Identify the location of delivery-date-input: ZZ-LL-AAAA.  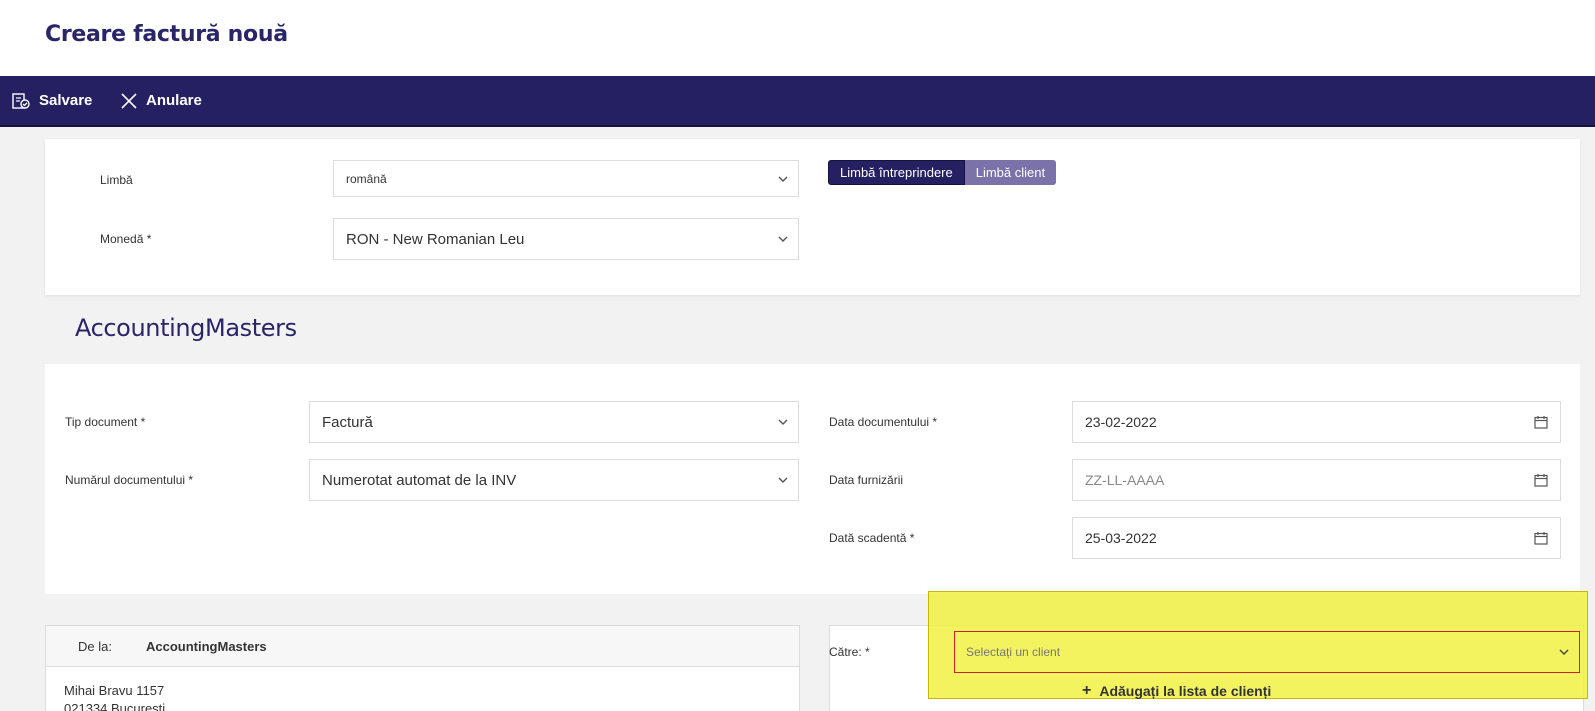
(1316, 480).